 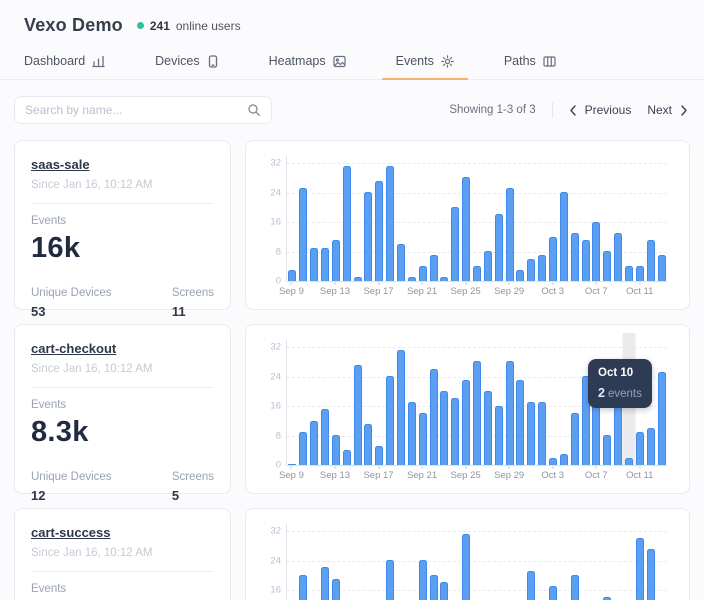 What do you see at coordinates (425, 62) in the screenshot?
I see `tab-events: Events` at bounding box center [425, 62].